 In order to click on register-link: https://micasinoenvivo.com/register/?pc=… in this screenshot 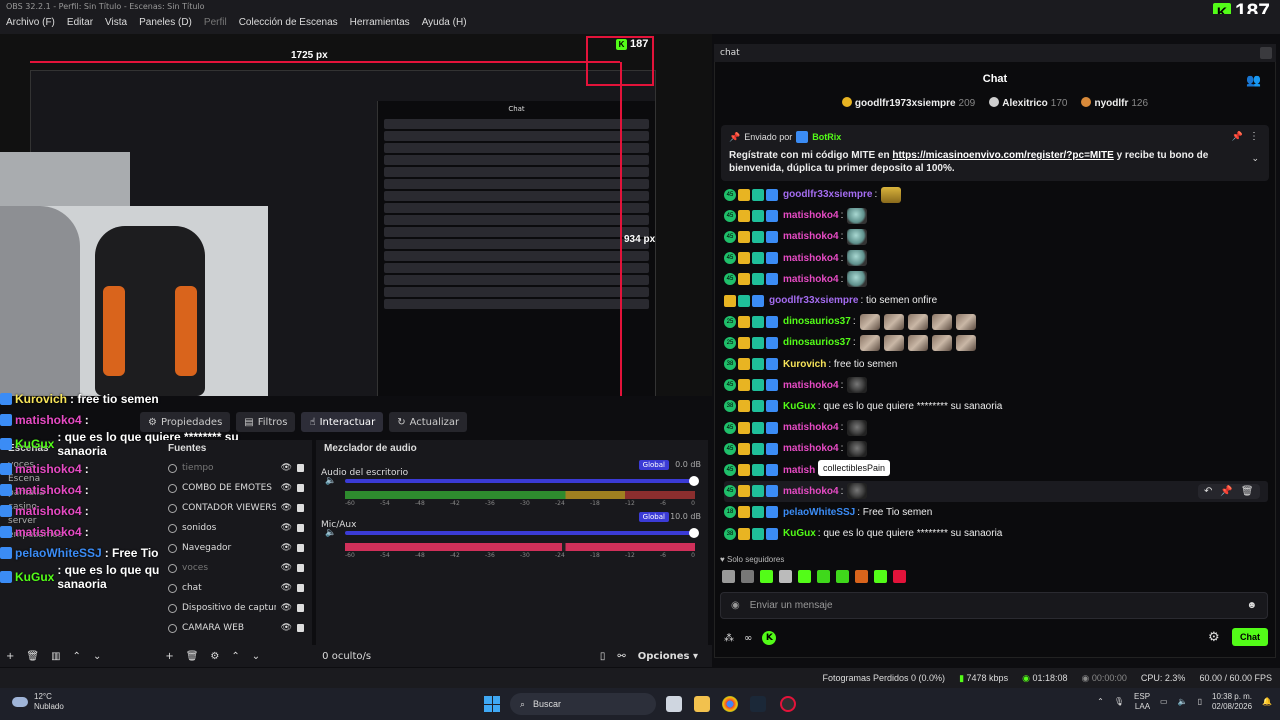, I will do `click(1002, 155)`.